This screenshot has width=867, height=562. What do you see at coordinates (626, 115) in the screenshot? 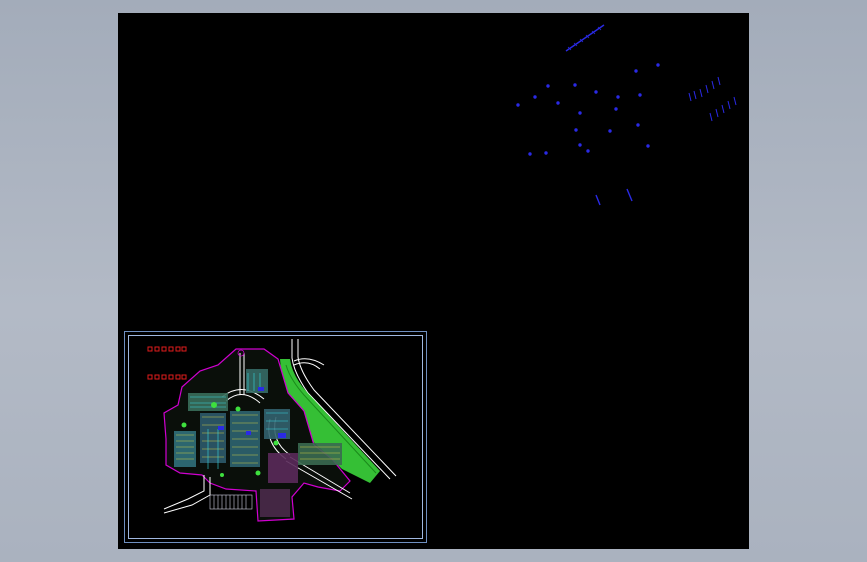
I see `blue-annotation-cluster` at bounding box center [626, 115].